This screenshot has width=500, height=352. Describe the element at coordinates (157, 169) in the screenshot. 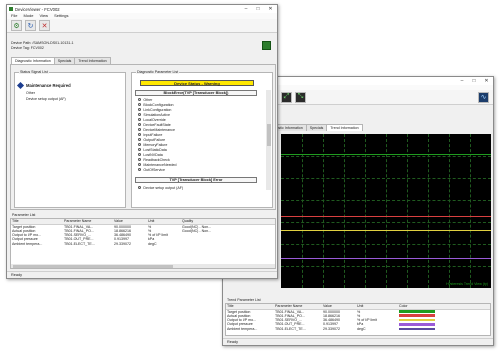

I see `list-item: OutOfService` at that location.